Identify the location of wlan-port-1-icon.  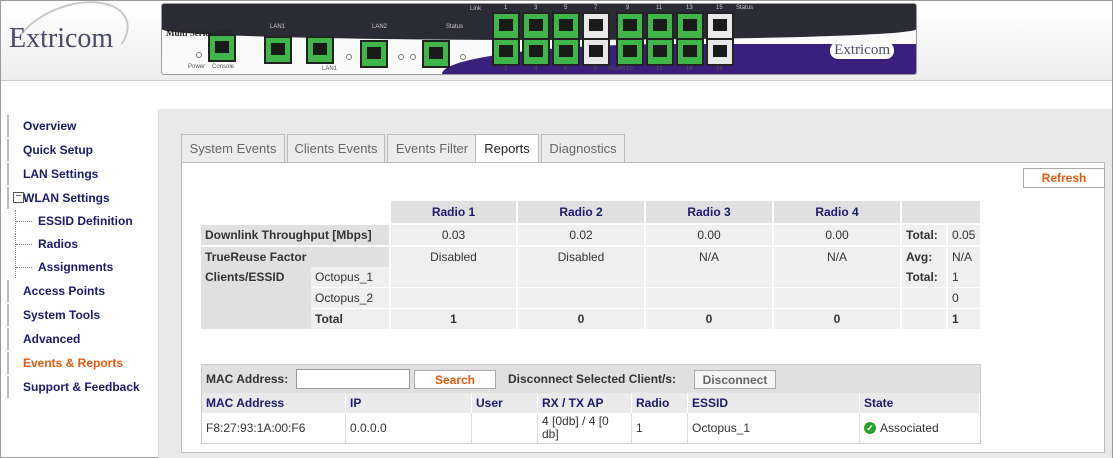
(506, 26).